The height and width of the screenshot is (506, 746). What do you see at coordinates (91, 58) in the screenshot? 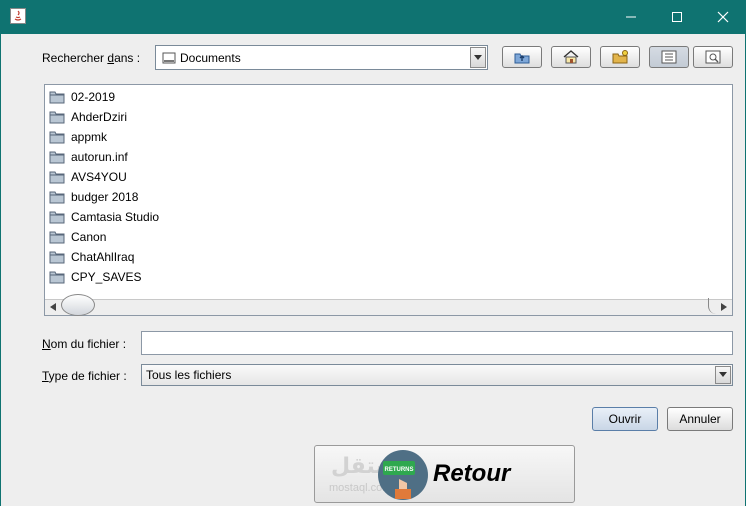
I see `look-in-label: Rechercher dans :` at bounding box center [91, 58].